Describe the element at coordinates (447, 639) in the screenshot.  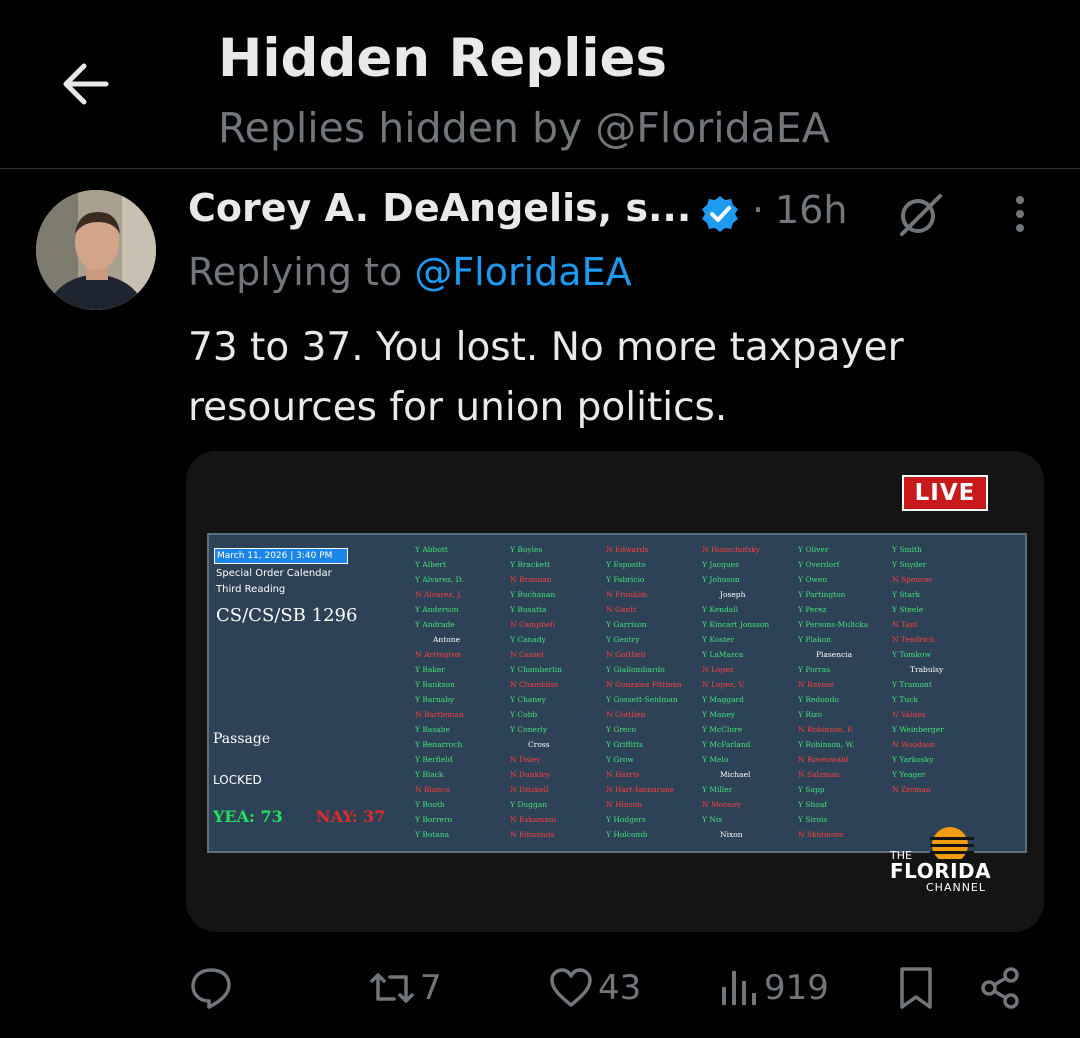
I see `vote-entry: Antone` at that location.